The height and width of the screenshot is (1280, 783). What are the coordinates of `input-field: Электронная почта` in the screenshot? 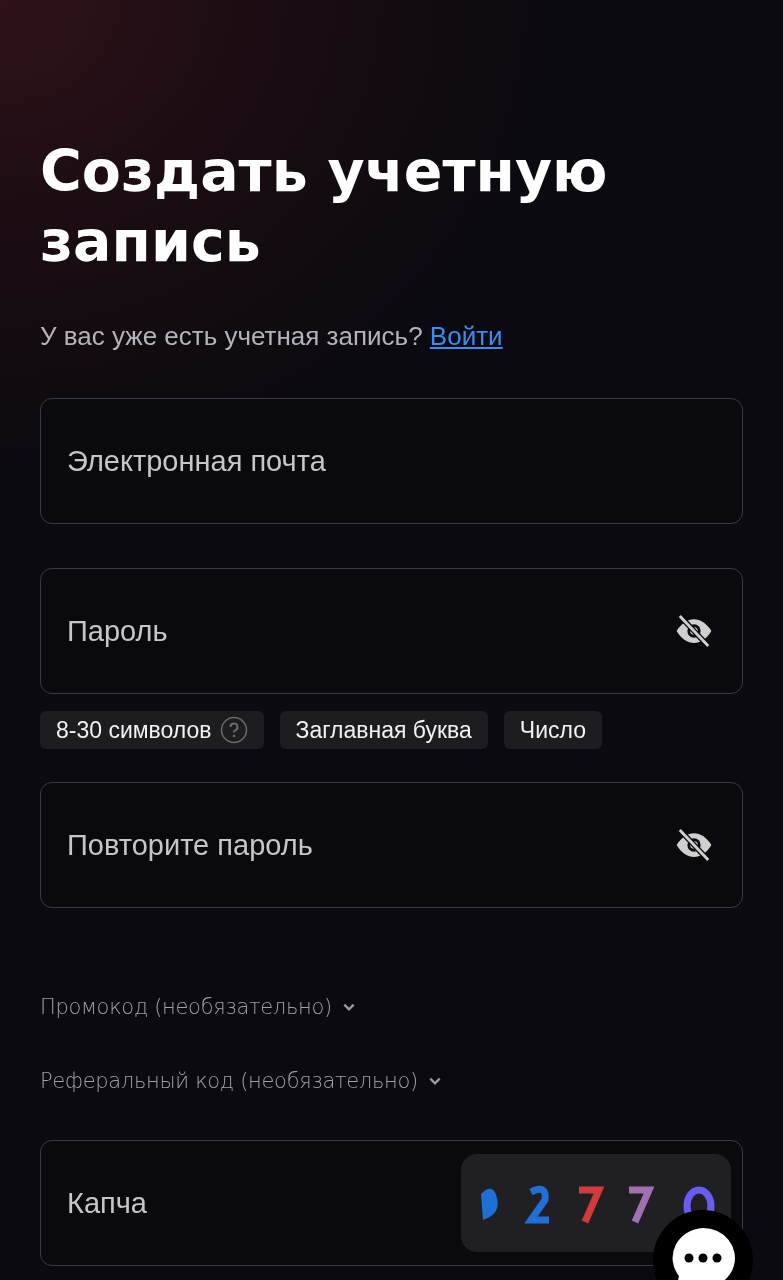 It's located at (391, 461).